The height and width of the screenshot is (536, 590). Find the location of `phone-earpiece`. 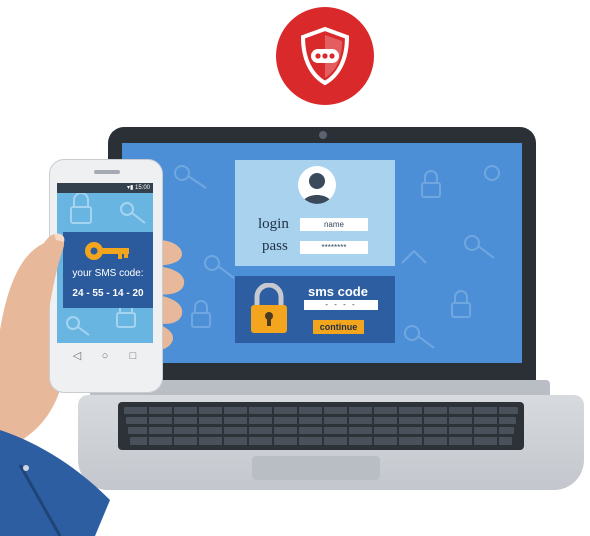

phone-earpiece is located at coordinates (107, 172).